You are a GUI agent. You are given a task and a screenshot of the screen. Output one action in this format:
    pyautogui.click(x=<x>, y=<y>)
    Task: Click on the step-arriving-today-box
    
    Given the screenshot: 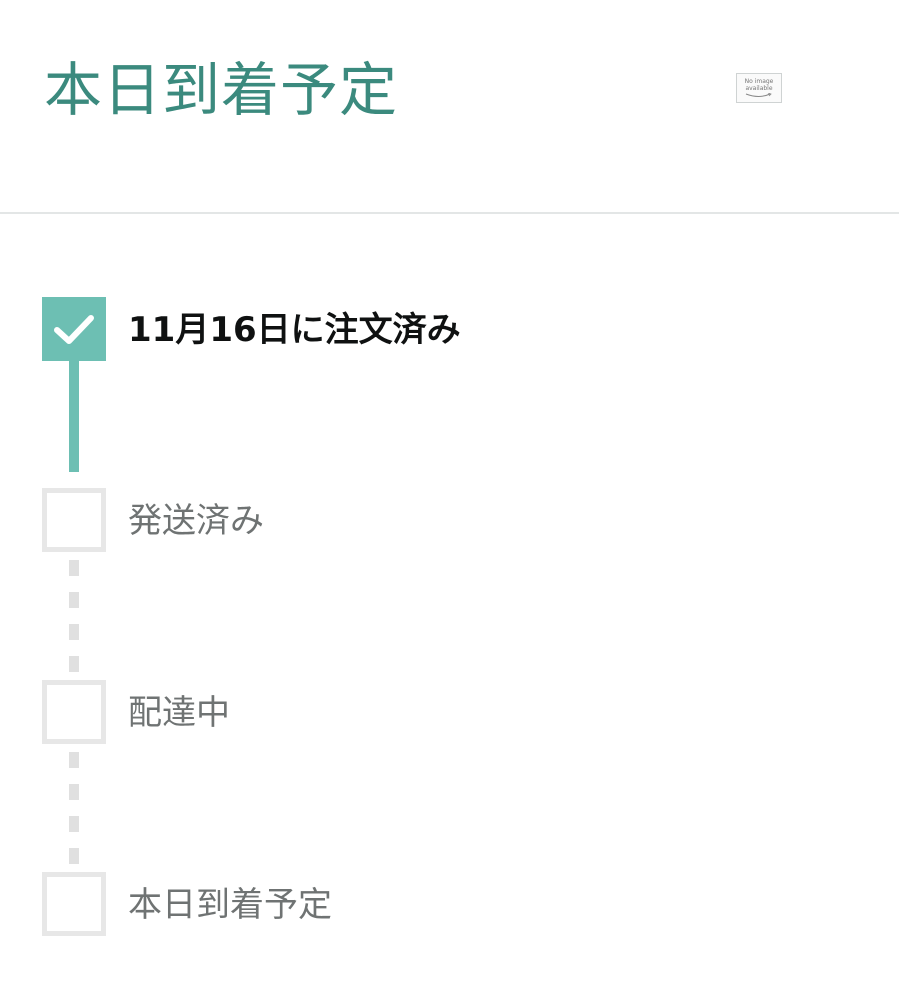 What is the action you would take?
    pyautogui.click(x=74, y=904)
    